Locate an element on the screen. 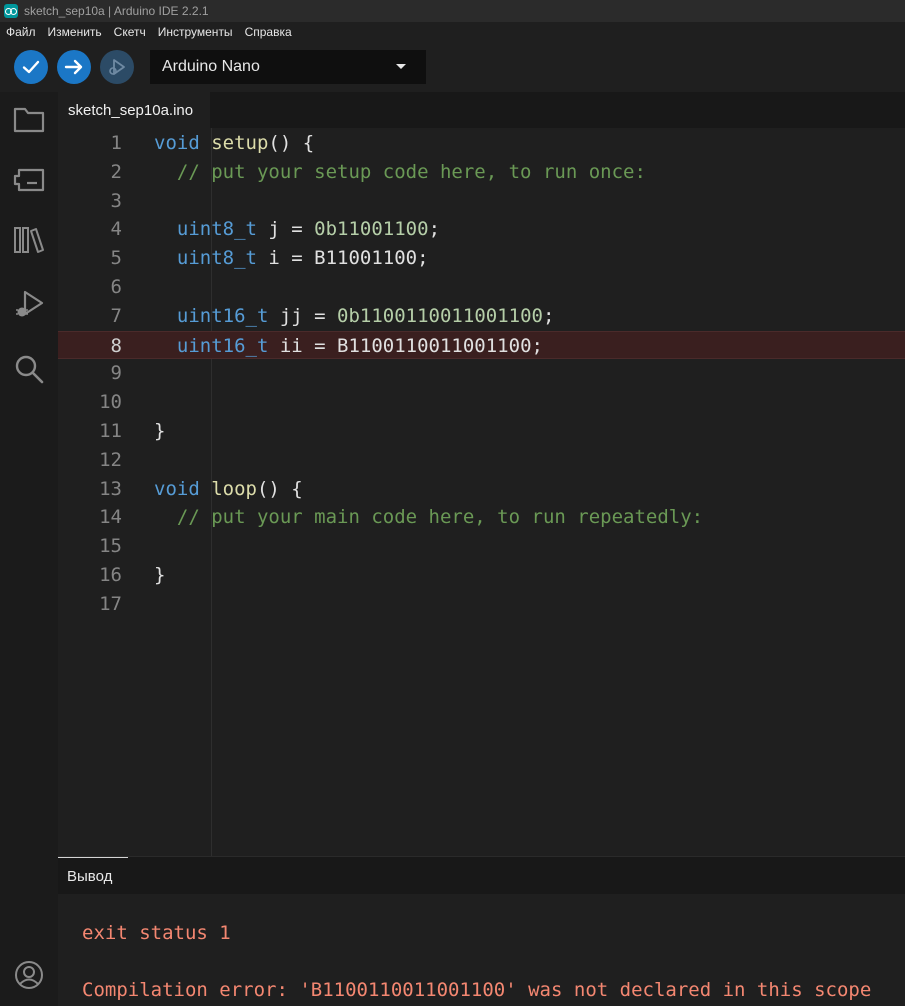  output-tab-label: Вывод is located at coordinates (90, 876).